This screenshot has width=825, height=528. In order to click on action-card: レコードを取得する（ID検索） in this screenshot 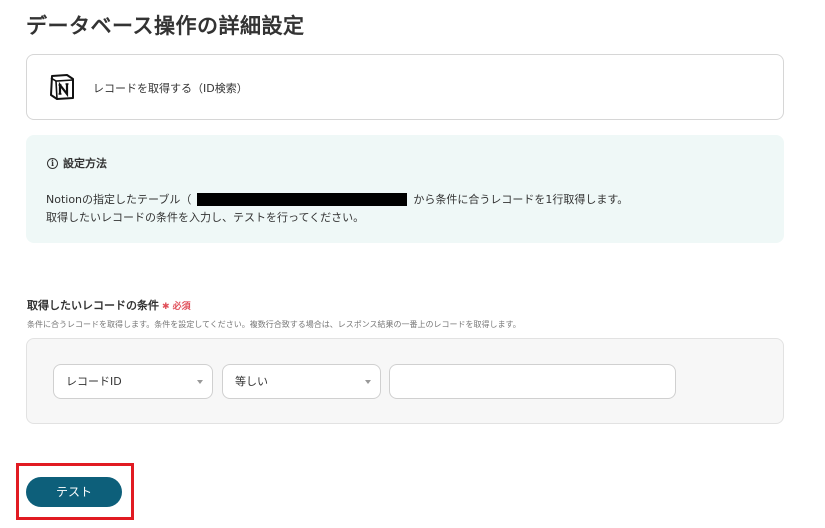, I will do `click(405, 87)`.